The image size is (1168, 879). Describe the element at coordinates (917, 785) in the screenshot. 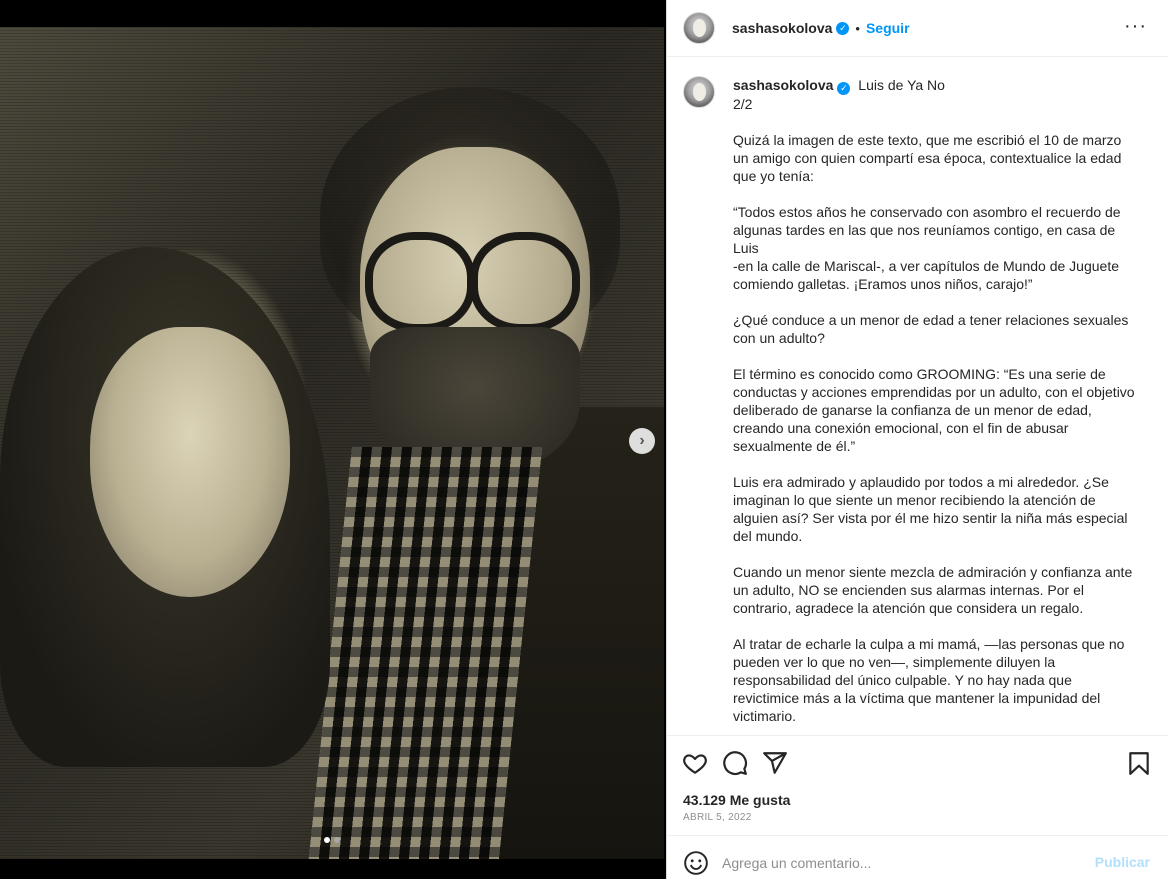

I see `action-bar: 43.129 Me gusta ABRIL 5, 2022` at that location.